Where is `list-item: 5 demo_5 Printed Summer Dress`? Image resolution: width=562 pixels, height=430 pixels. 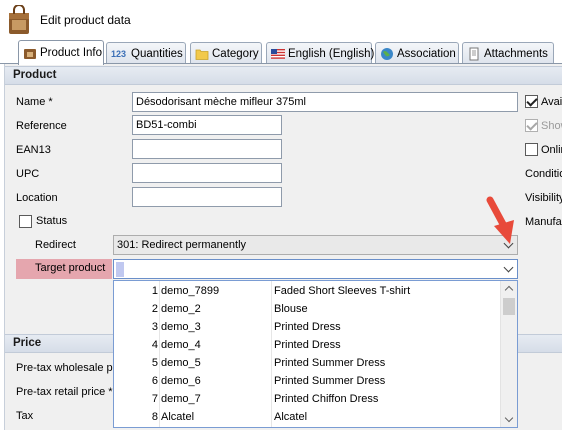
list-item: 5 demo_5 Printed Summer Dress is located at coordinates (307, 363).